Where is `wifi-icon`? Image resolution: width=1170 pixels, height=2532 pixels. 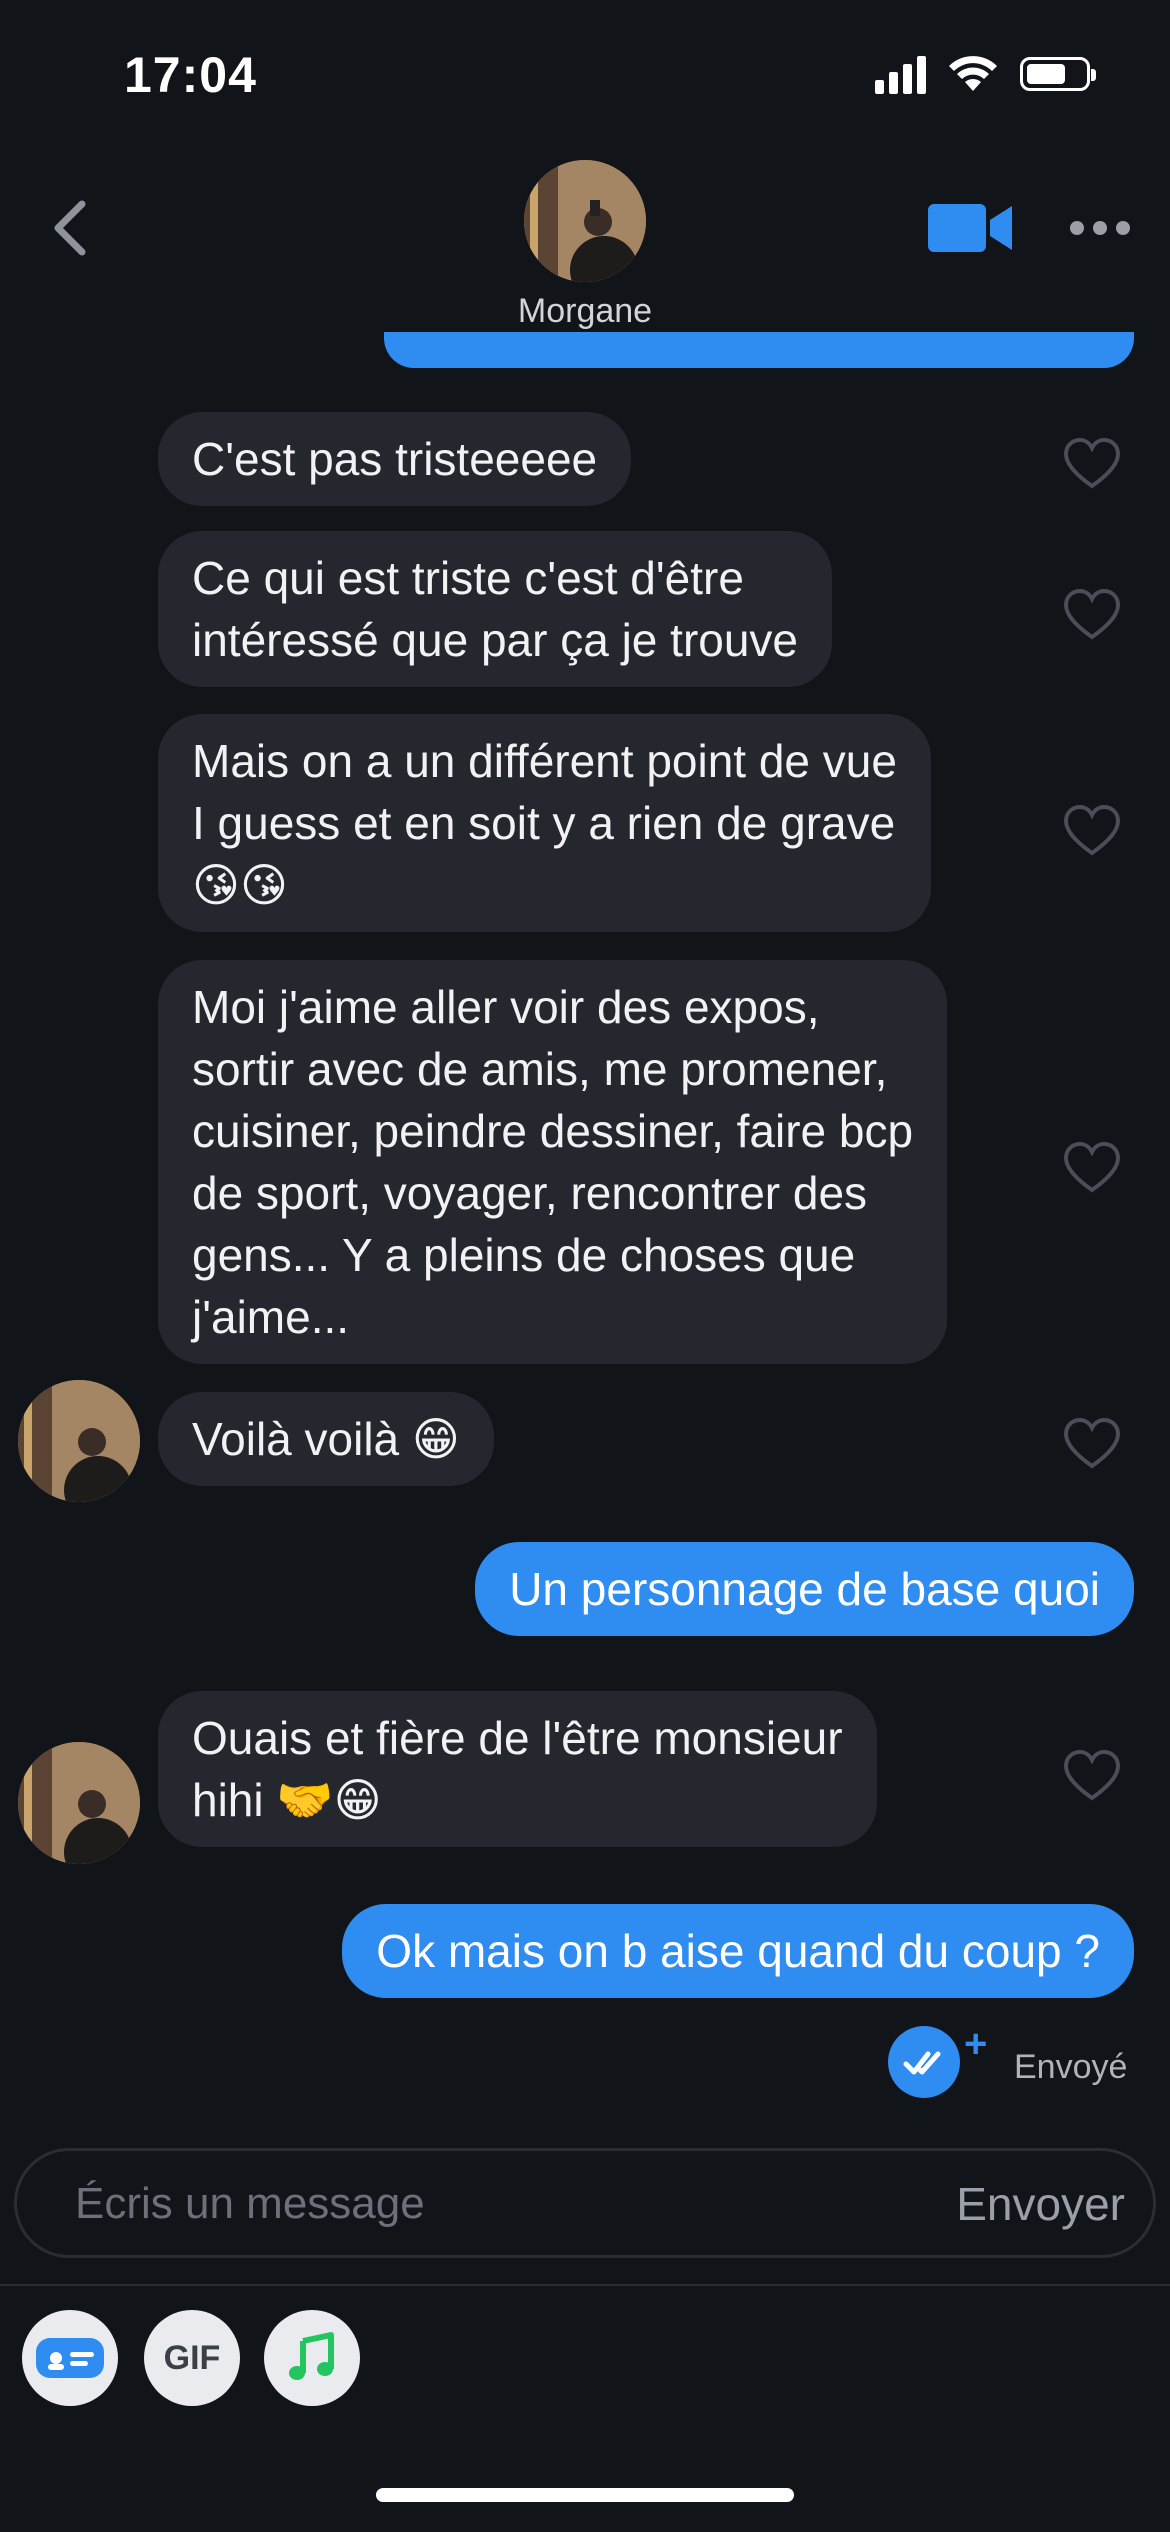 wifi-icon is located at coordinates (973, 73).